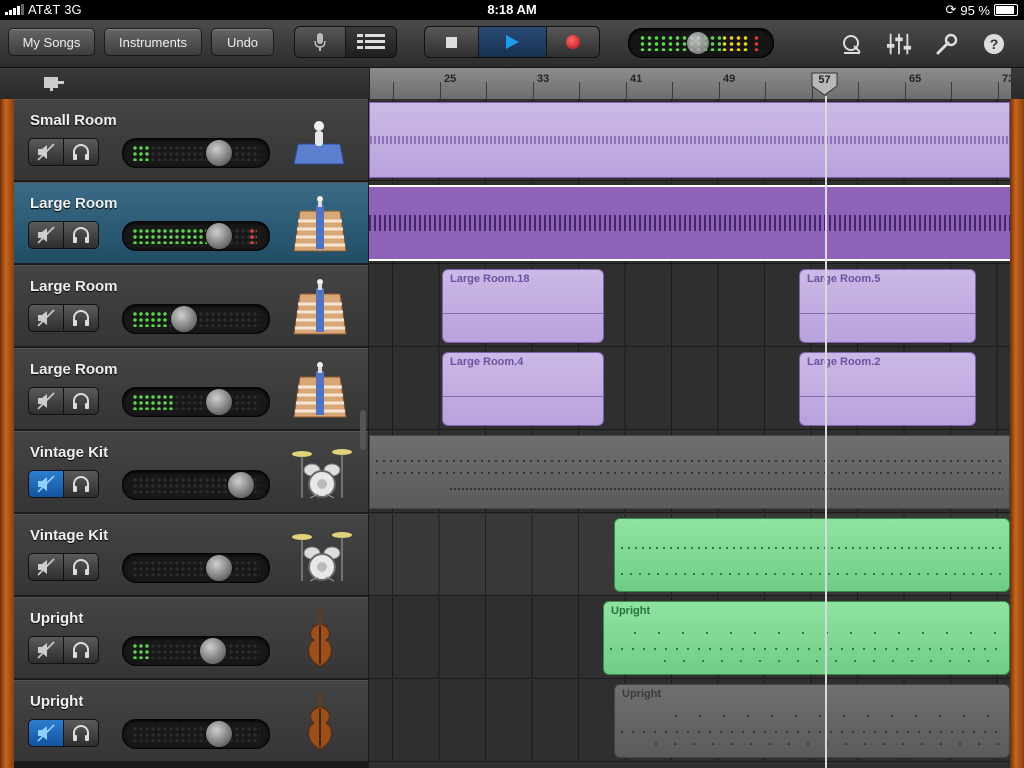 Image resolution: width=1024 pixels, height=768 pixels. I want to click on microphone-icon, so click(320, 140).